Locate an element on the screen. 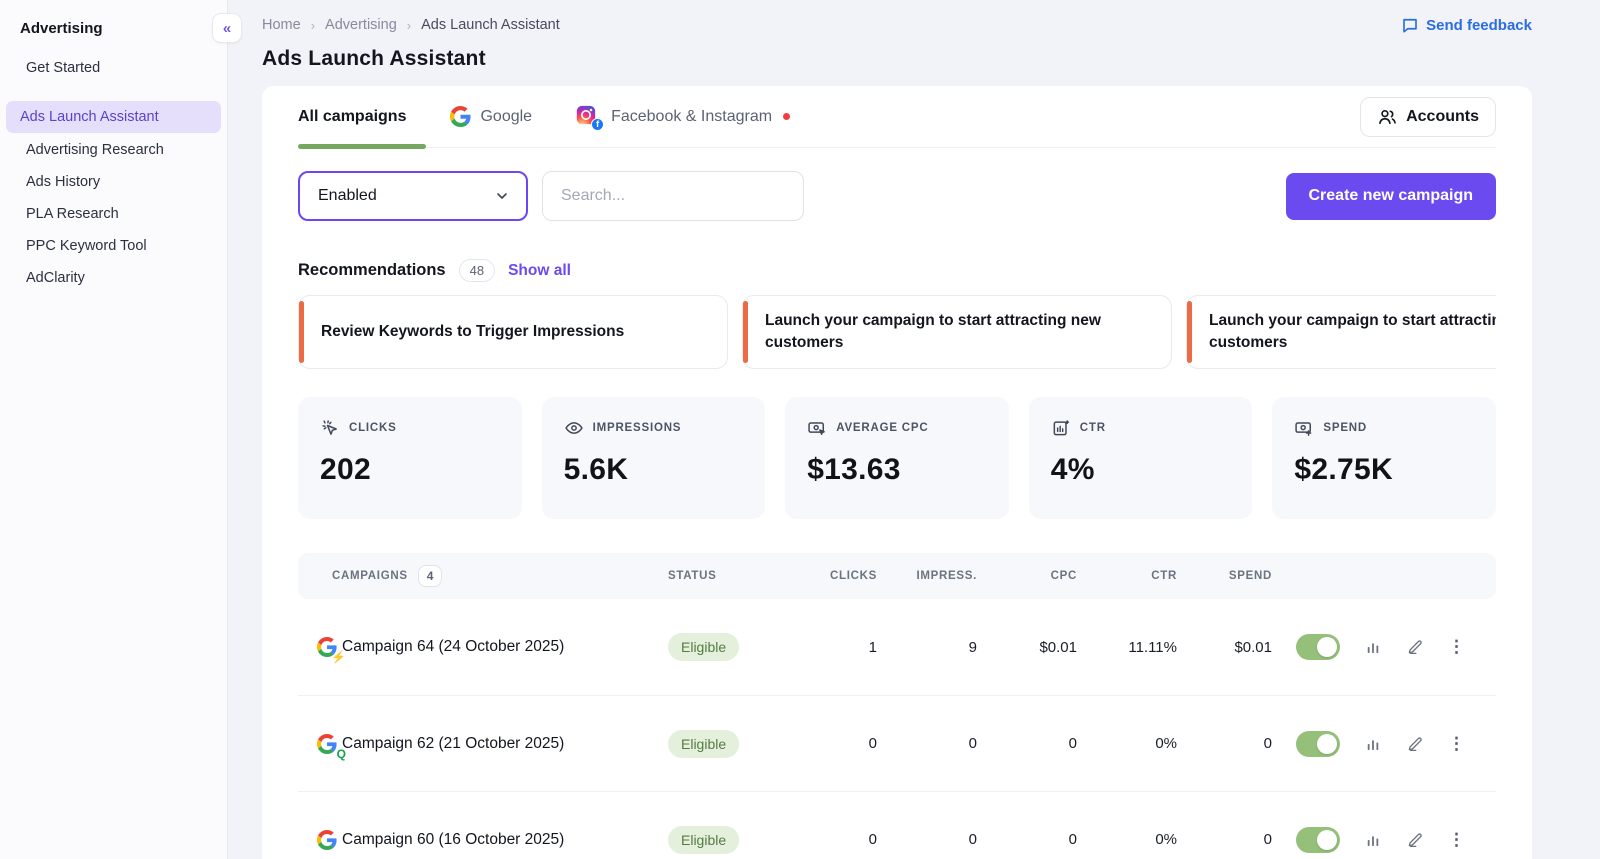 The width and height of the screenshot is (1600, 859). recommendations-title: Recommendations is located at coordinates (372, 270).